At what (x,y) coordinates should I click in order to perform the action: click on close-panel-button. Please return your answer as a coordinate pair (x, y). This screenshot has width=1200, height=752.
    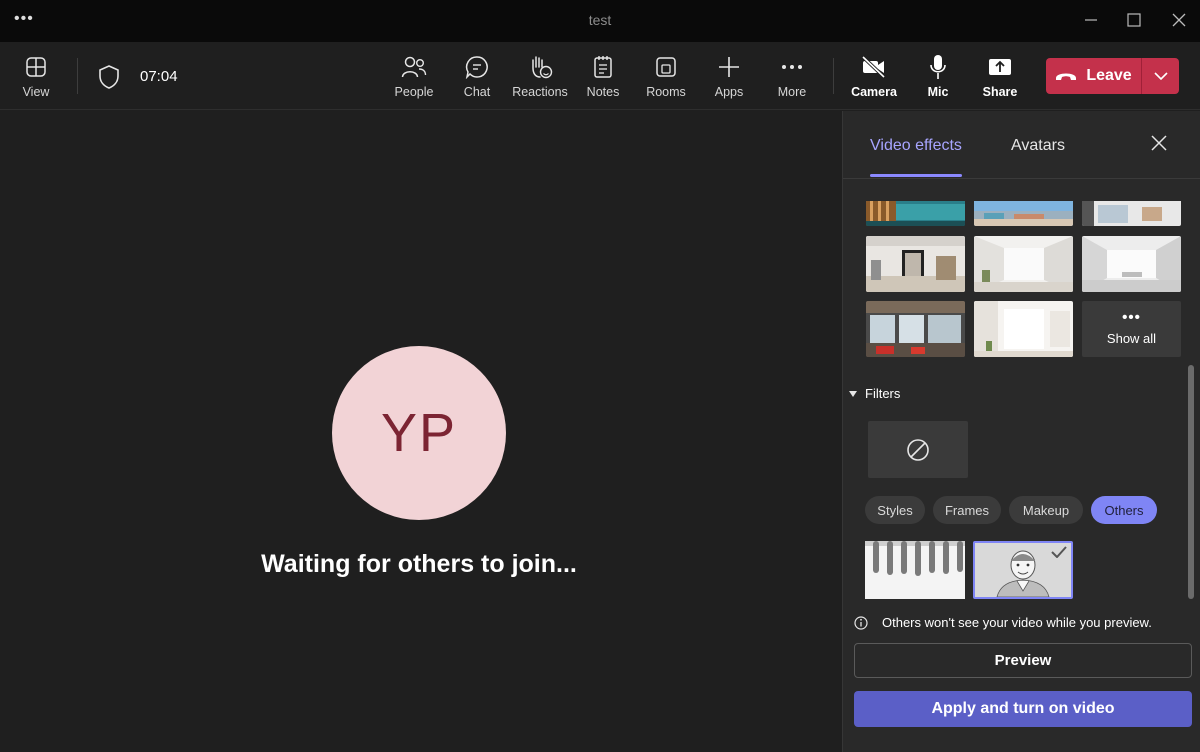
    Looking at the image, I should click on (1159, 145).